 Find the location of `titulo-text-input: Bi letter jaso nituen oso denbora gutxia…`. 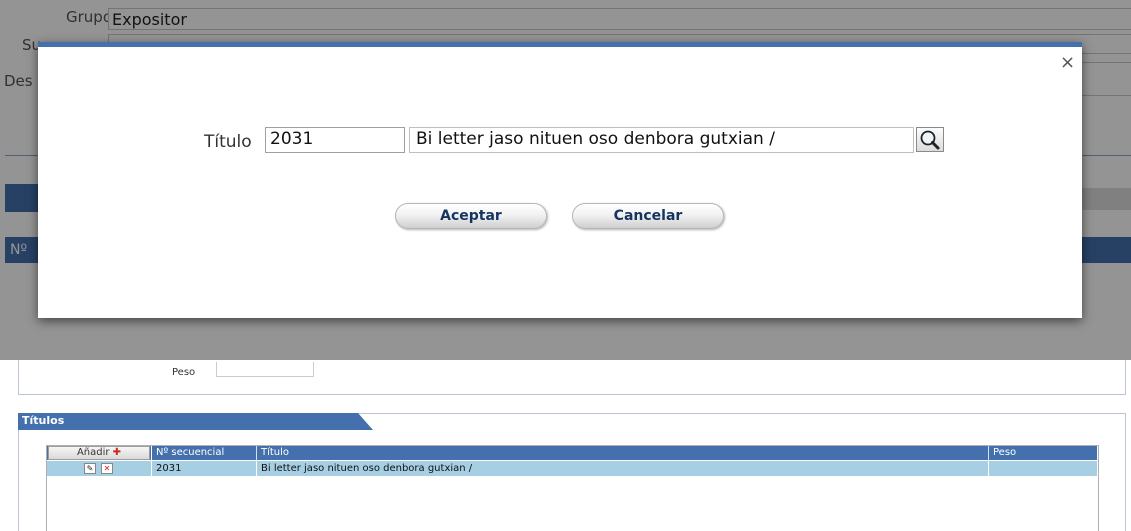

titulo-text-input: Bi letter jaso nituen oso denbora gutxia… is located at coordinates (661, 140).